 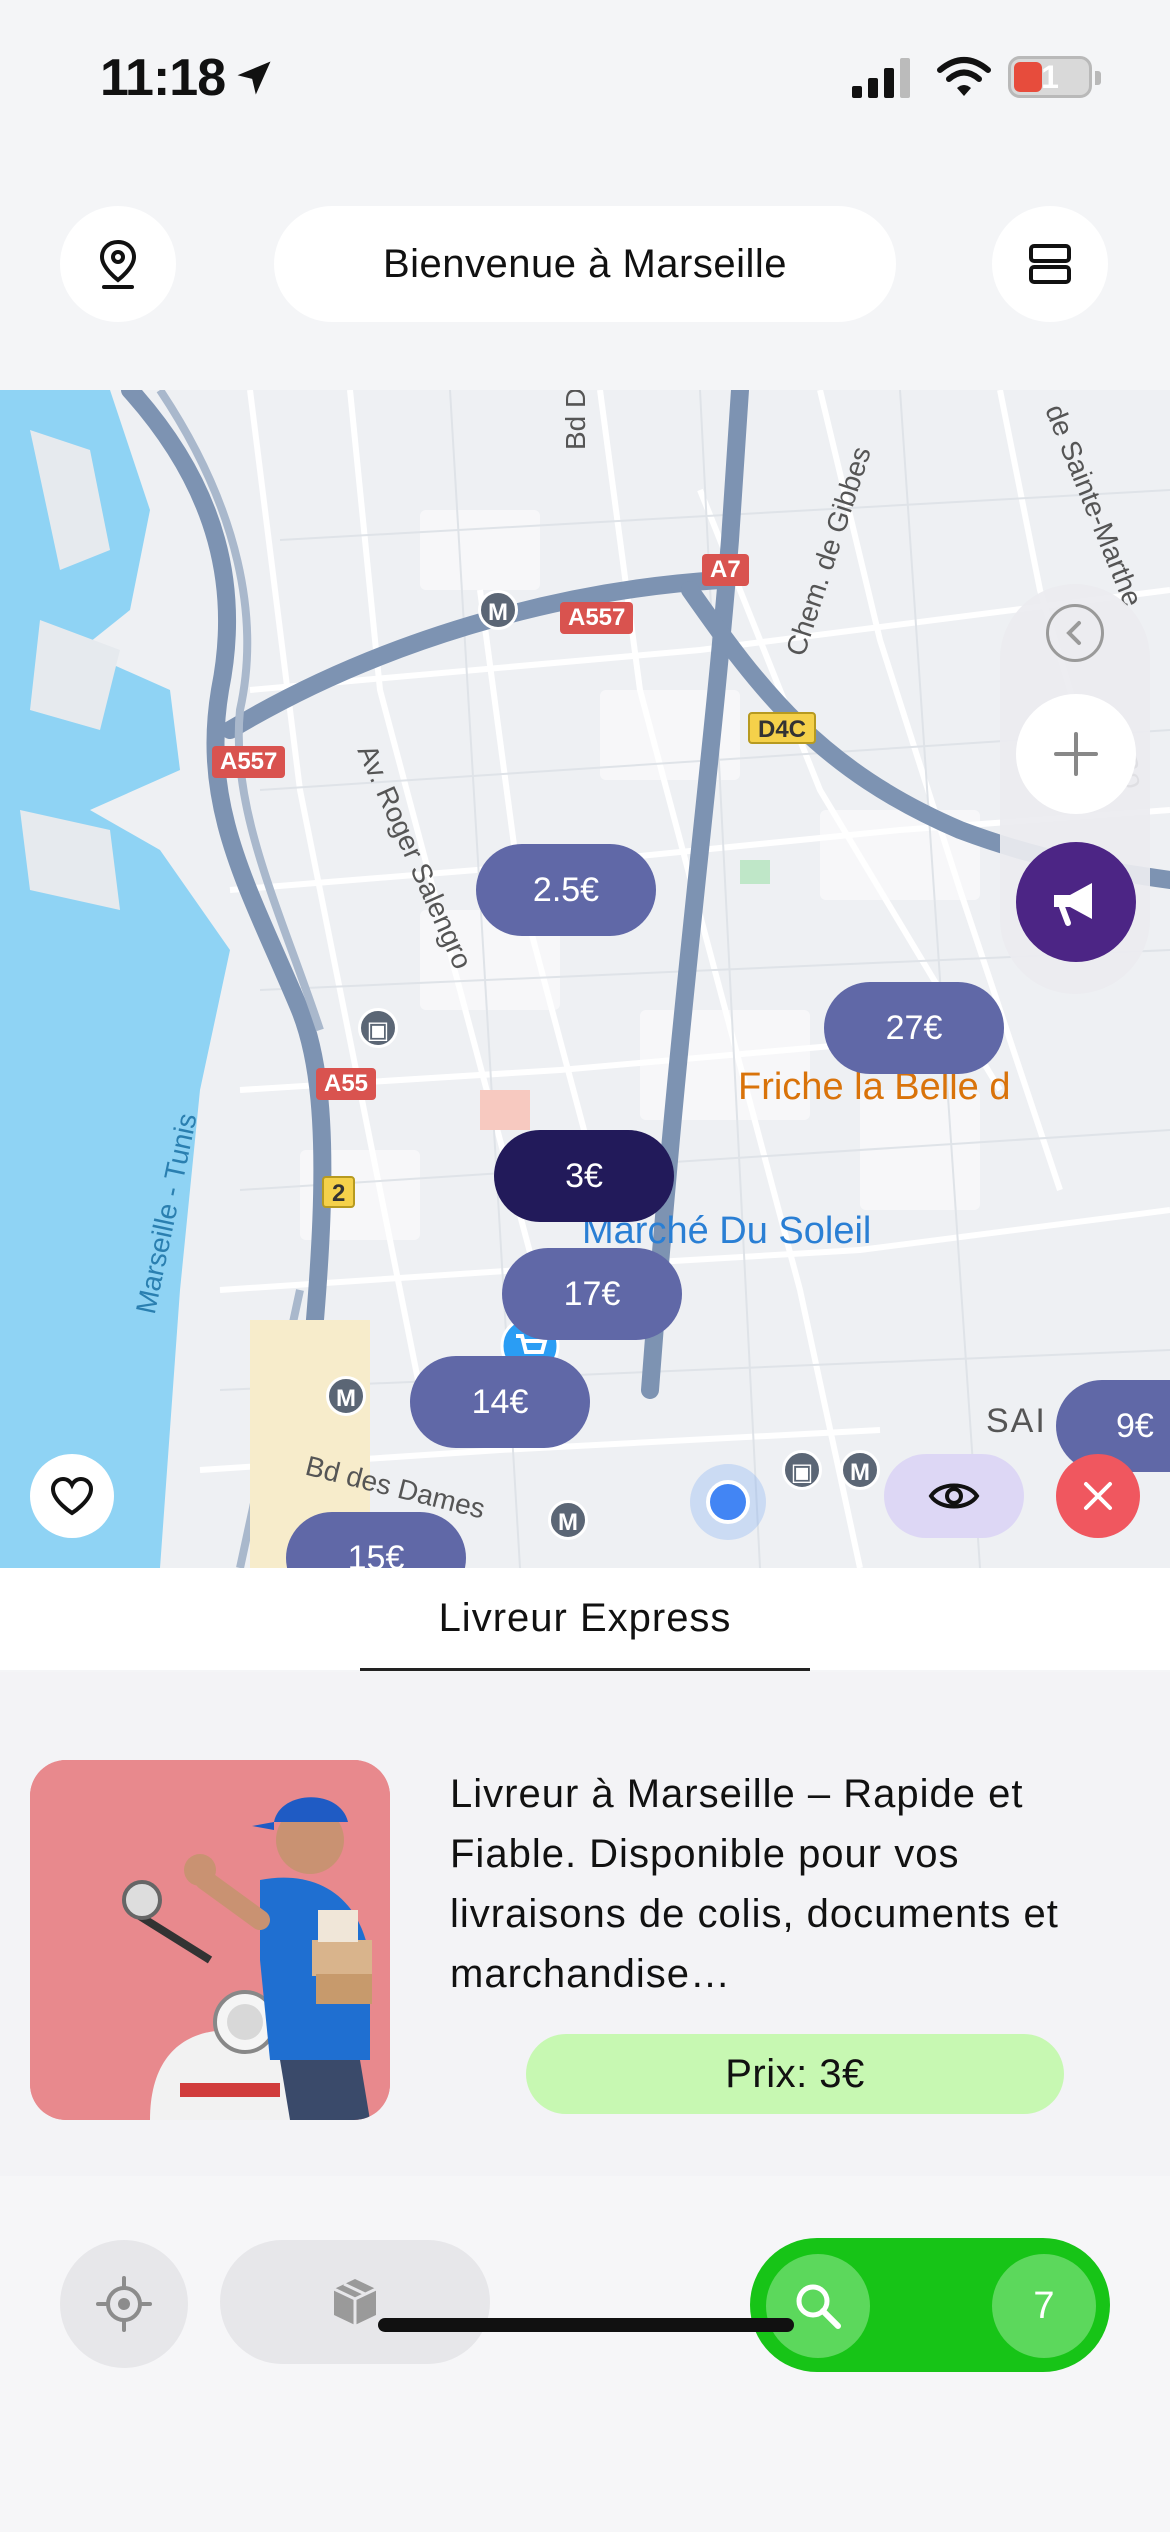 What do you see at coordinates (881, 78) in the screenshot?
I see `cellular-signal-icon` at bounding box center [881, 78].